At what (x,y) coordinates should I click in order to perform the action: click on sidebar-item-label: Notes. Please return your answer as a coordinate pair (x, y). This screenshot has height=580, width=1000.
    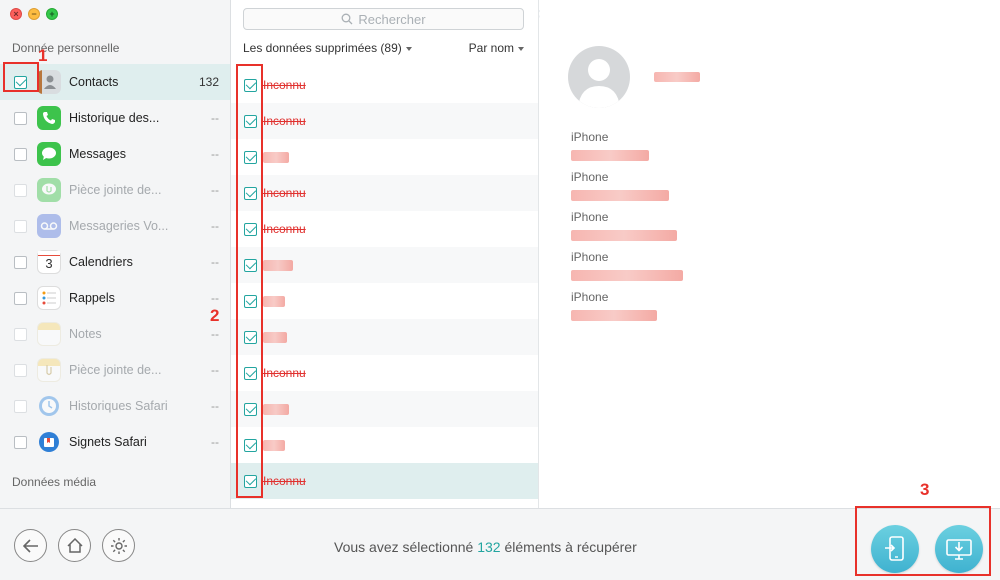
    Looking at the image, I should click on (85, 334).